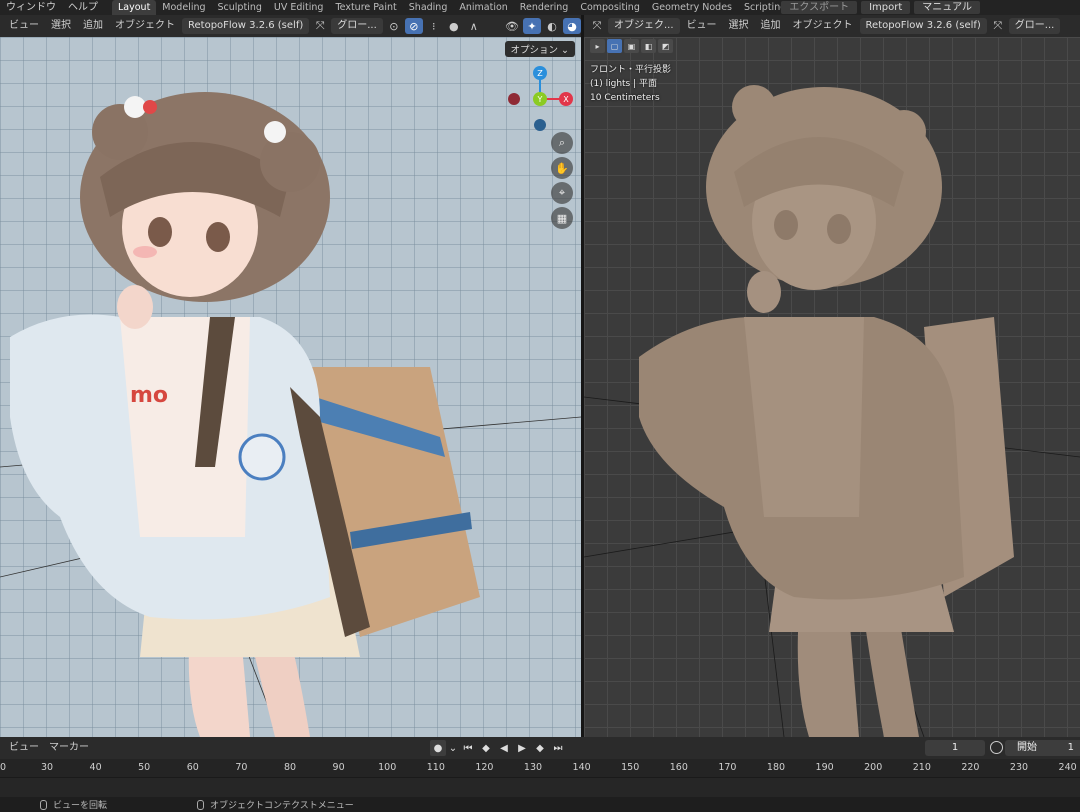 The height and width of the screenshot is (812, 1080). Describe the element at coordinates (886, 7) in the screenshot. I see `import-button: Import` at that location.